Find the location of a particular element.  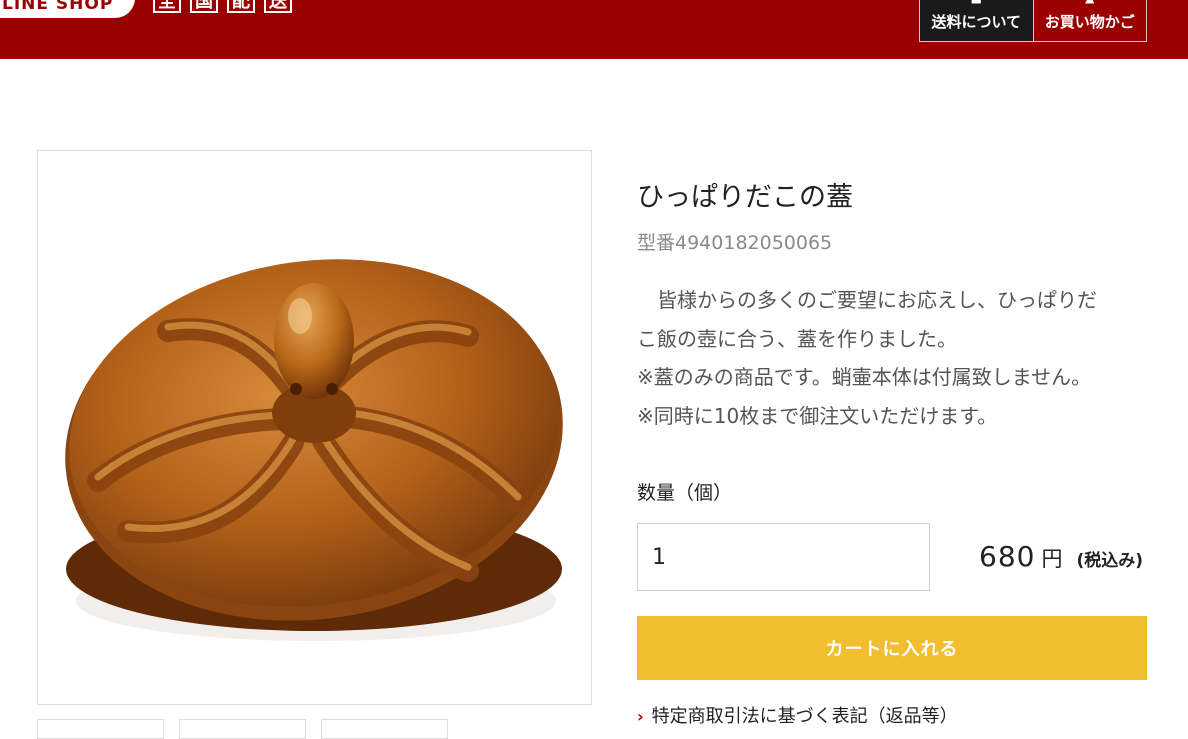

banner-char-1: 全 is located at coordinates (167, 6).